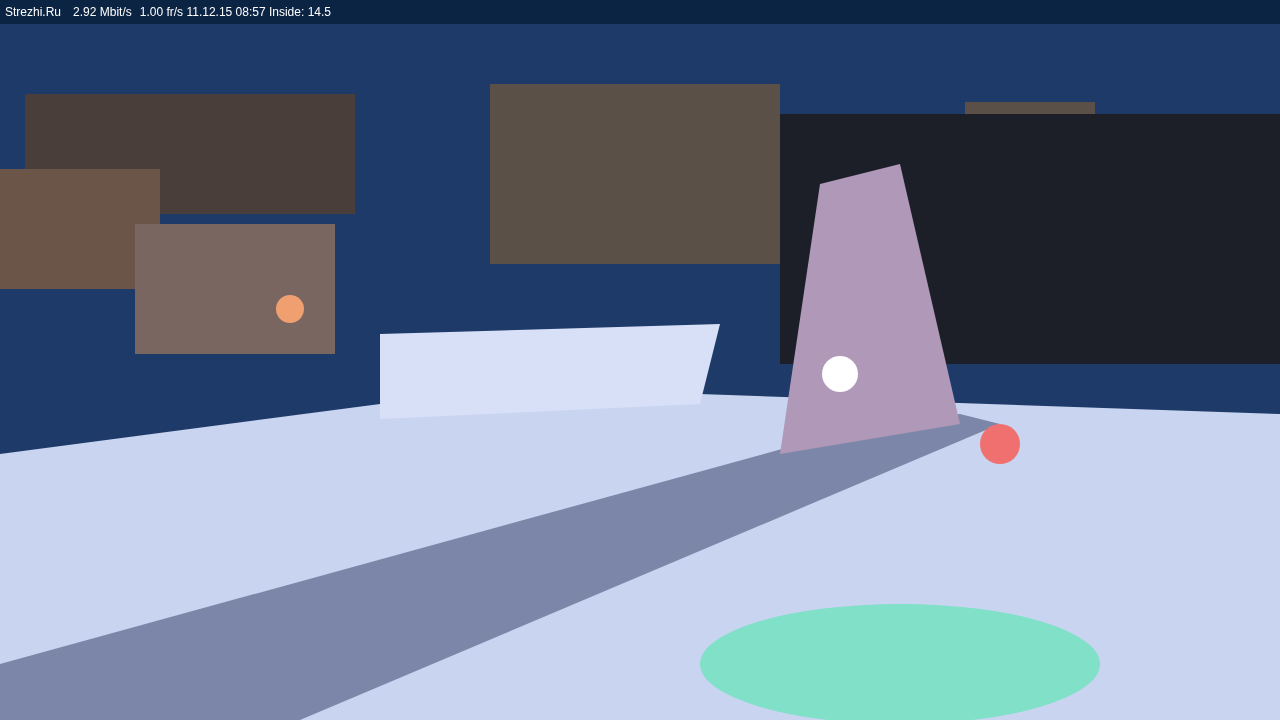  I want to click on stream-info-label: 1.00 fr/s 11.12.15 08:57 Inside: 14.5, so click(235, 12).